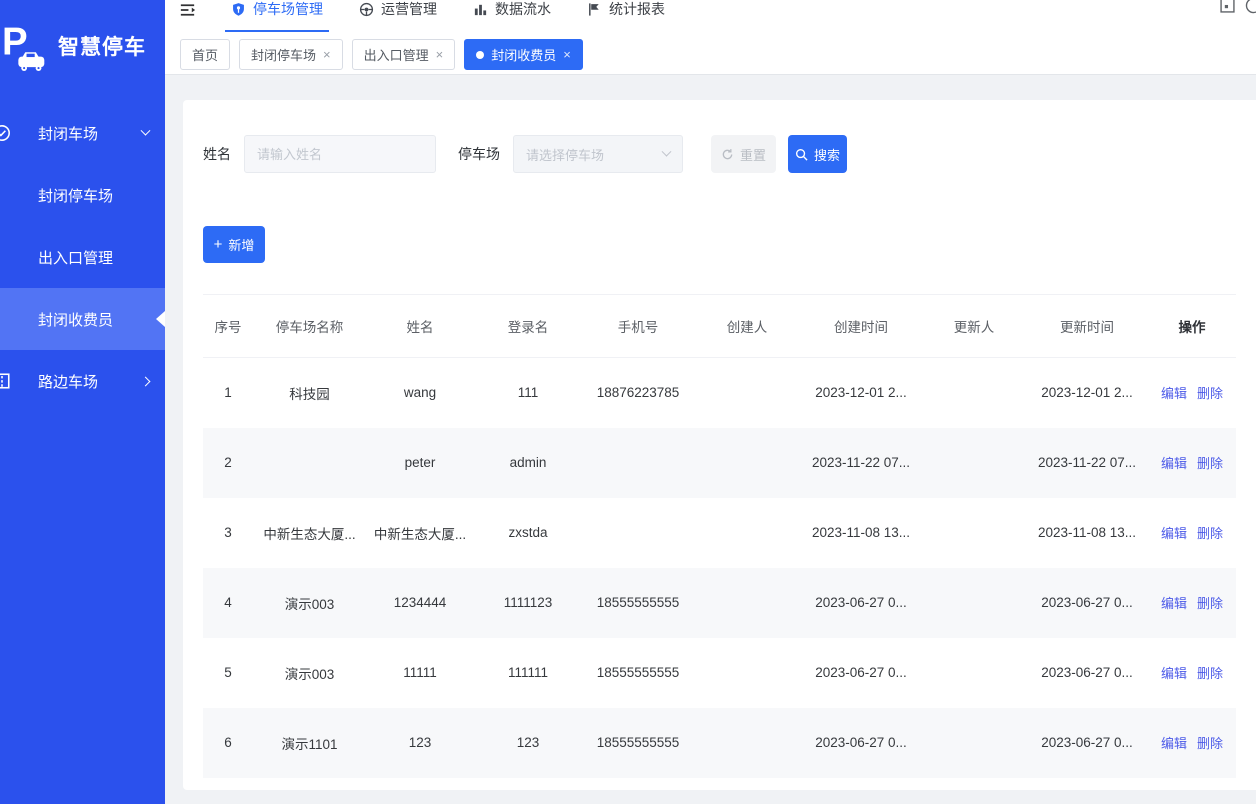 The image size is (1256, 804). Describe the element at coordinates (420, 393) in the screenshot. I see `cell-person-name: wang` at that location.